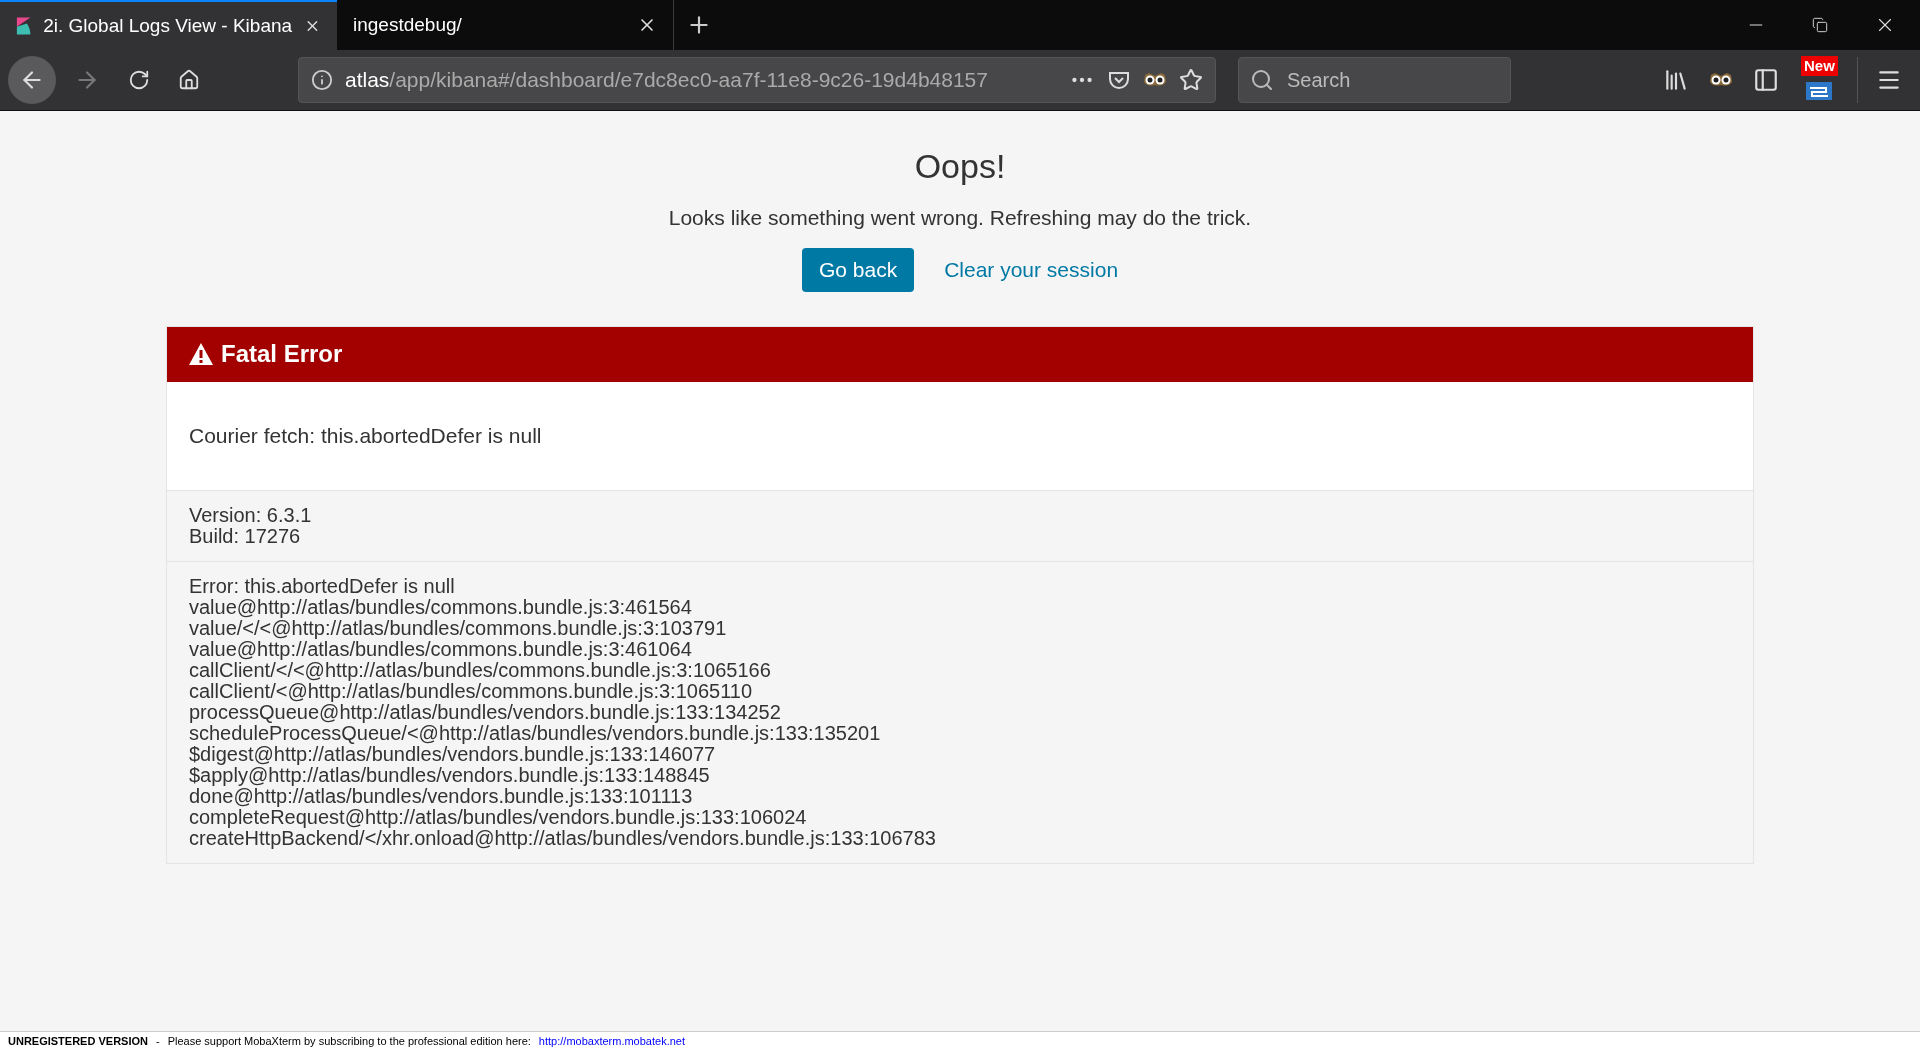  I want to click on stack-trace-line: createHttpBackend/</xhr.onload@http://atlas/bundles/vendors.bundle.js:133:106783, so click(563, 838).